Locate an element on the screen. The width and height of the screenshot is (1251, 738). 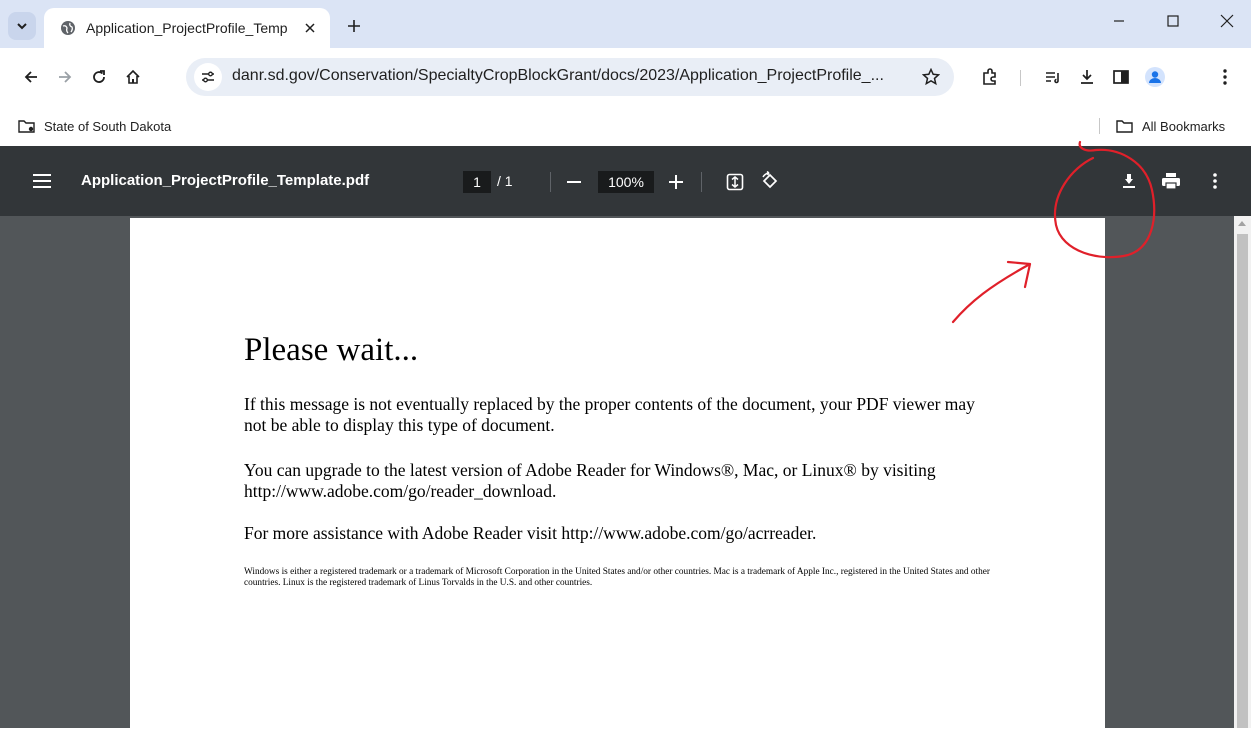
browser-menu-button is located at coordinates (1225, 77).